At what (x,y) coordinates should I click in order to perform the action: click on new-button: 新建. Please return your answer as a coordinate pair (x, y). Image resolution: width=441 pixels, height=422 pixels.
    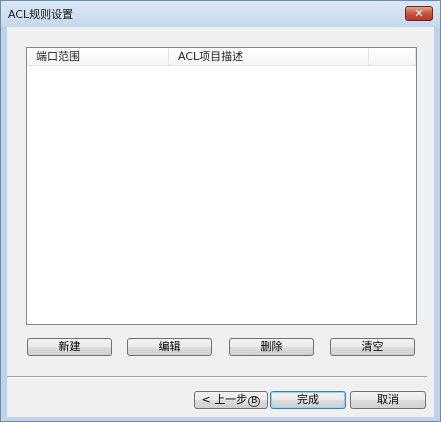
    Looking at the image, I should click on (69, 347).